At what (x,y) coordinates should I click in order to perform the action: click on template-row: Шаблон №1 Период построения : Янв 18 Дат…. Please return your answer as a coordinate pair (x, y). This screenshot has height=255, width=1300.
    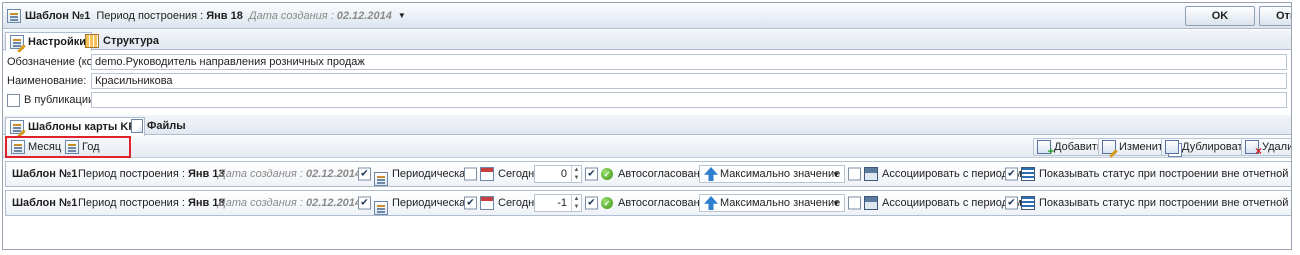
    Looking at the image, I should click on (648, 203).